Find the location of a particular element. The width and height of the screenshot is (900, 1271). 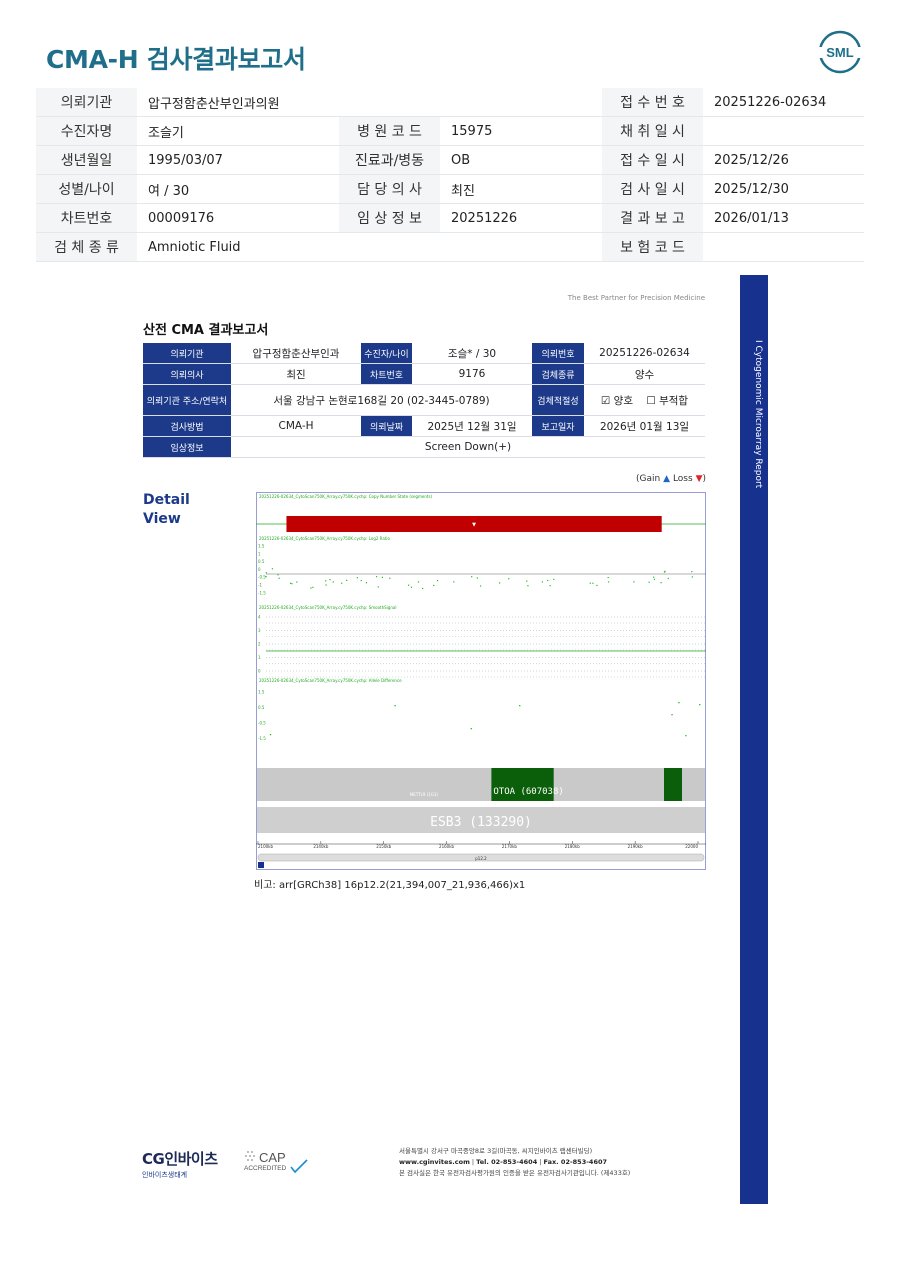

field-value: 최진 is located at coordinates (521, 189).